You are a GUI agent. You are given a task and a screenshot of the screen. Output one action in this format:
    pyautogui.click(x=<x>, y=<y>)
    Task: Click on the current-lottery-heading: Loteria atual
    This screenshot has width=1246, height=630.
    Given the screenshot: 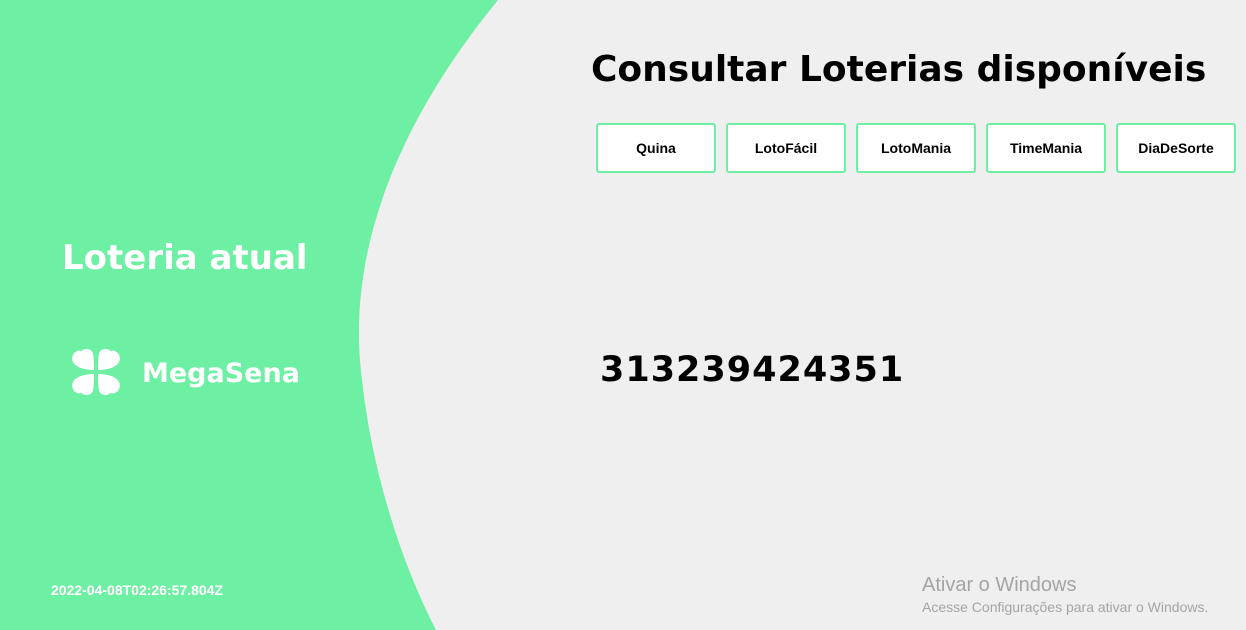 What is the action you would take?
    pyautogui.click(x=185, y=258)
    